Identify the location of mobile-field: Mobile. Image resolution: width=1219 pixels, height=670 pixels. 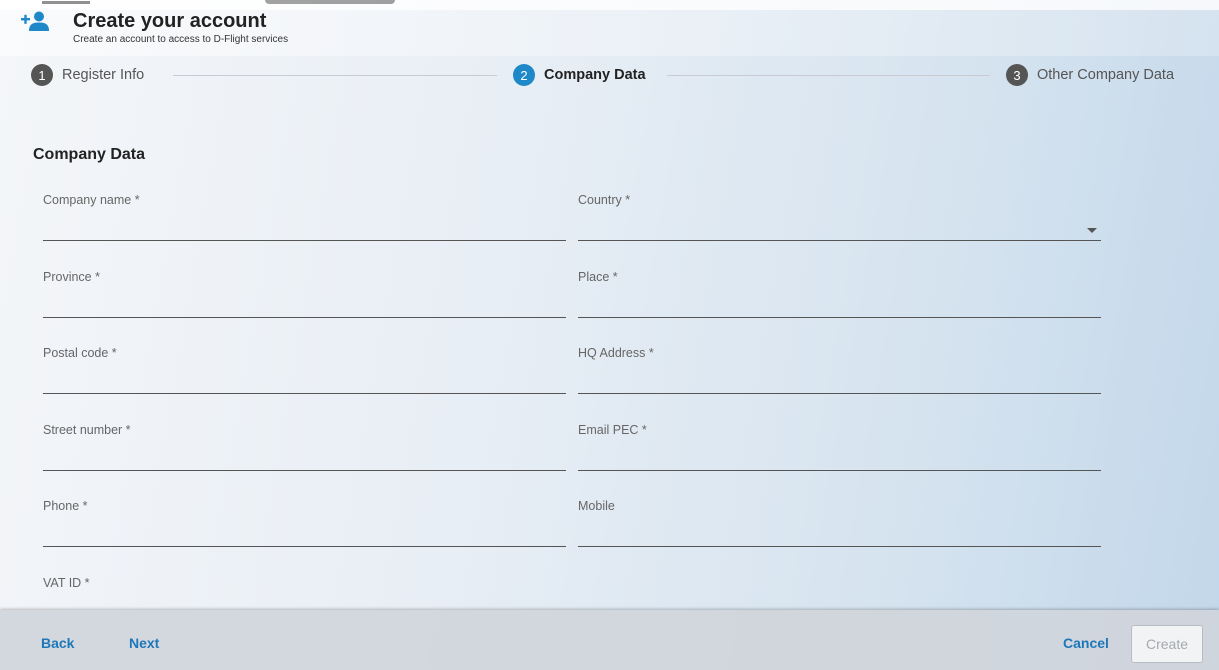
(839, 535).